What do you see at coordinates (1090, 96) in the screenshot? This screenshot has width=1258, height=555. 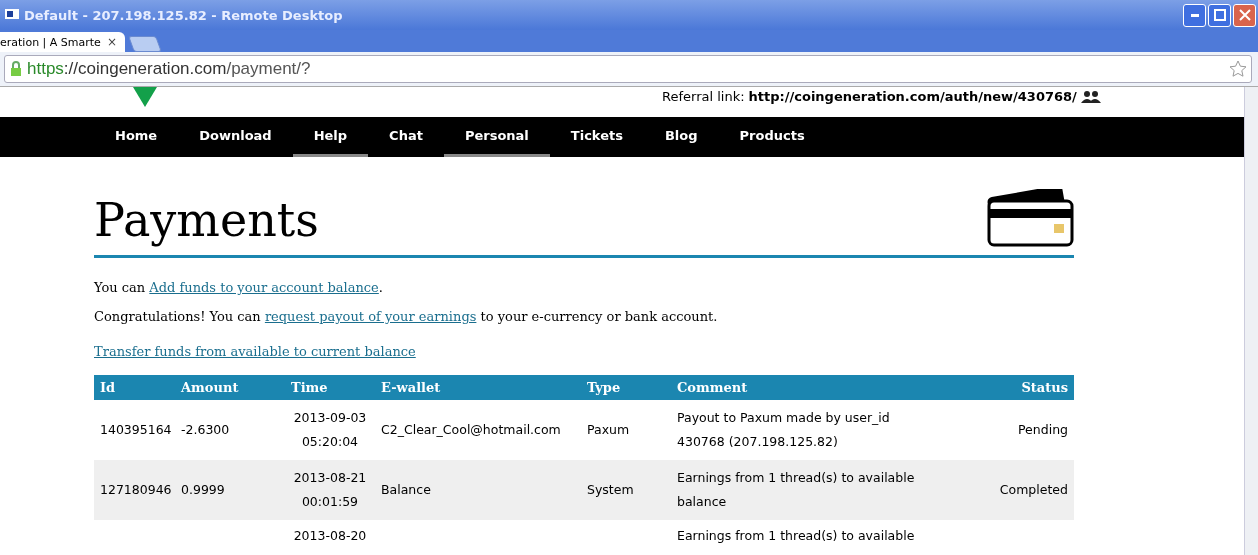 I see `users-icon` at bounding box center [1090, 96].